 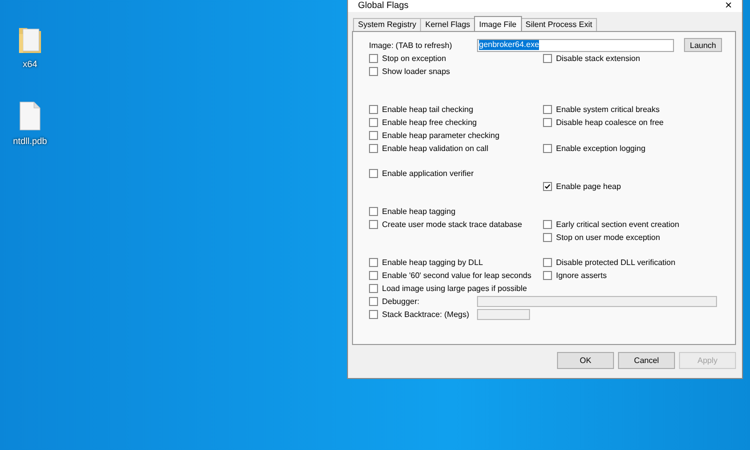 I want to click on checkbox-label: Load image using large pages if possible, so click(x=454, y=289).